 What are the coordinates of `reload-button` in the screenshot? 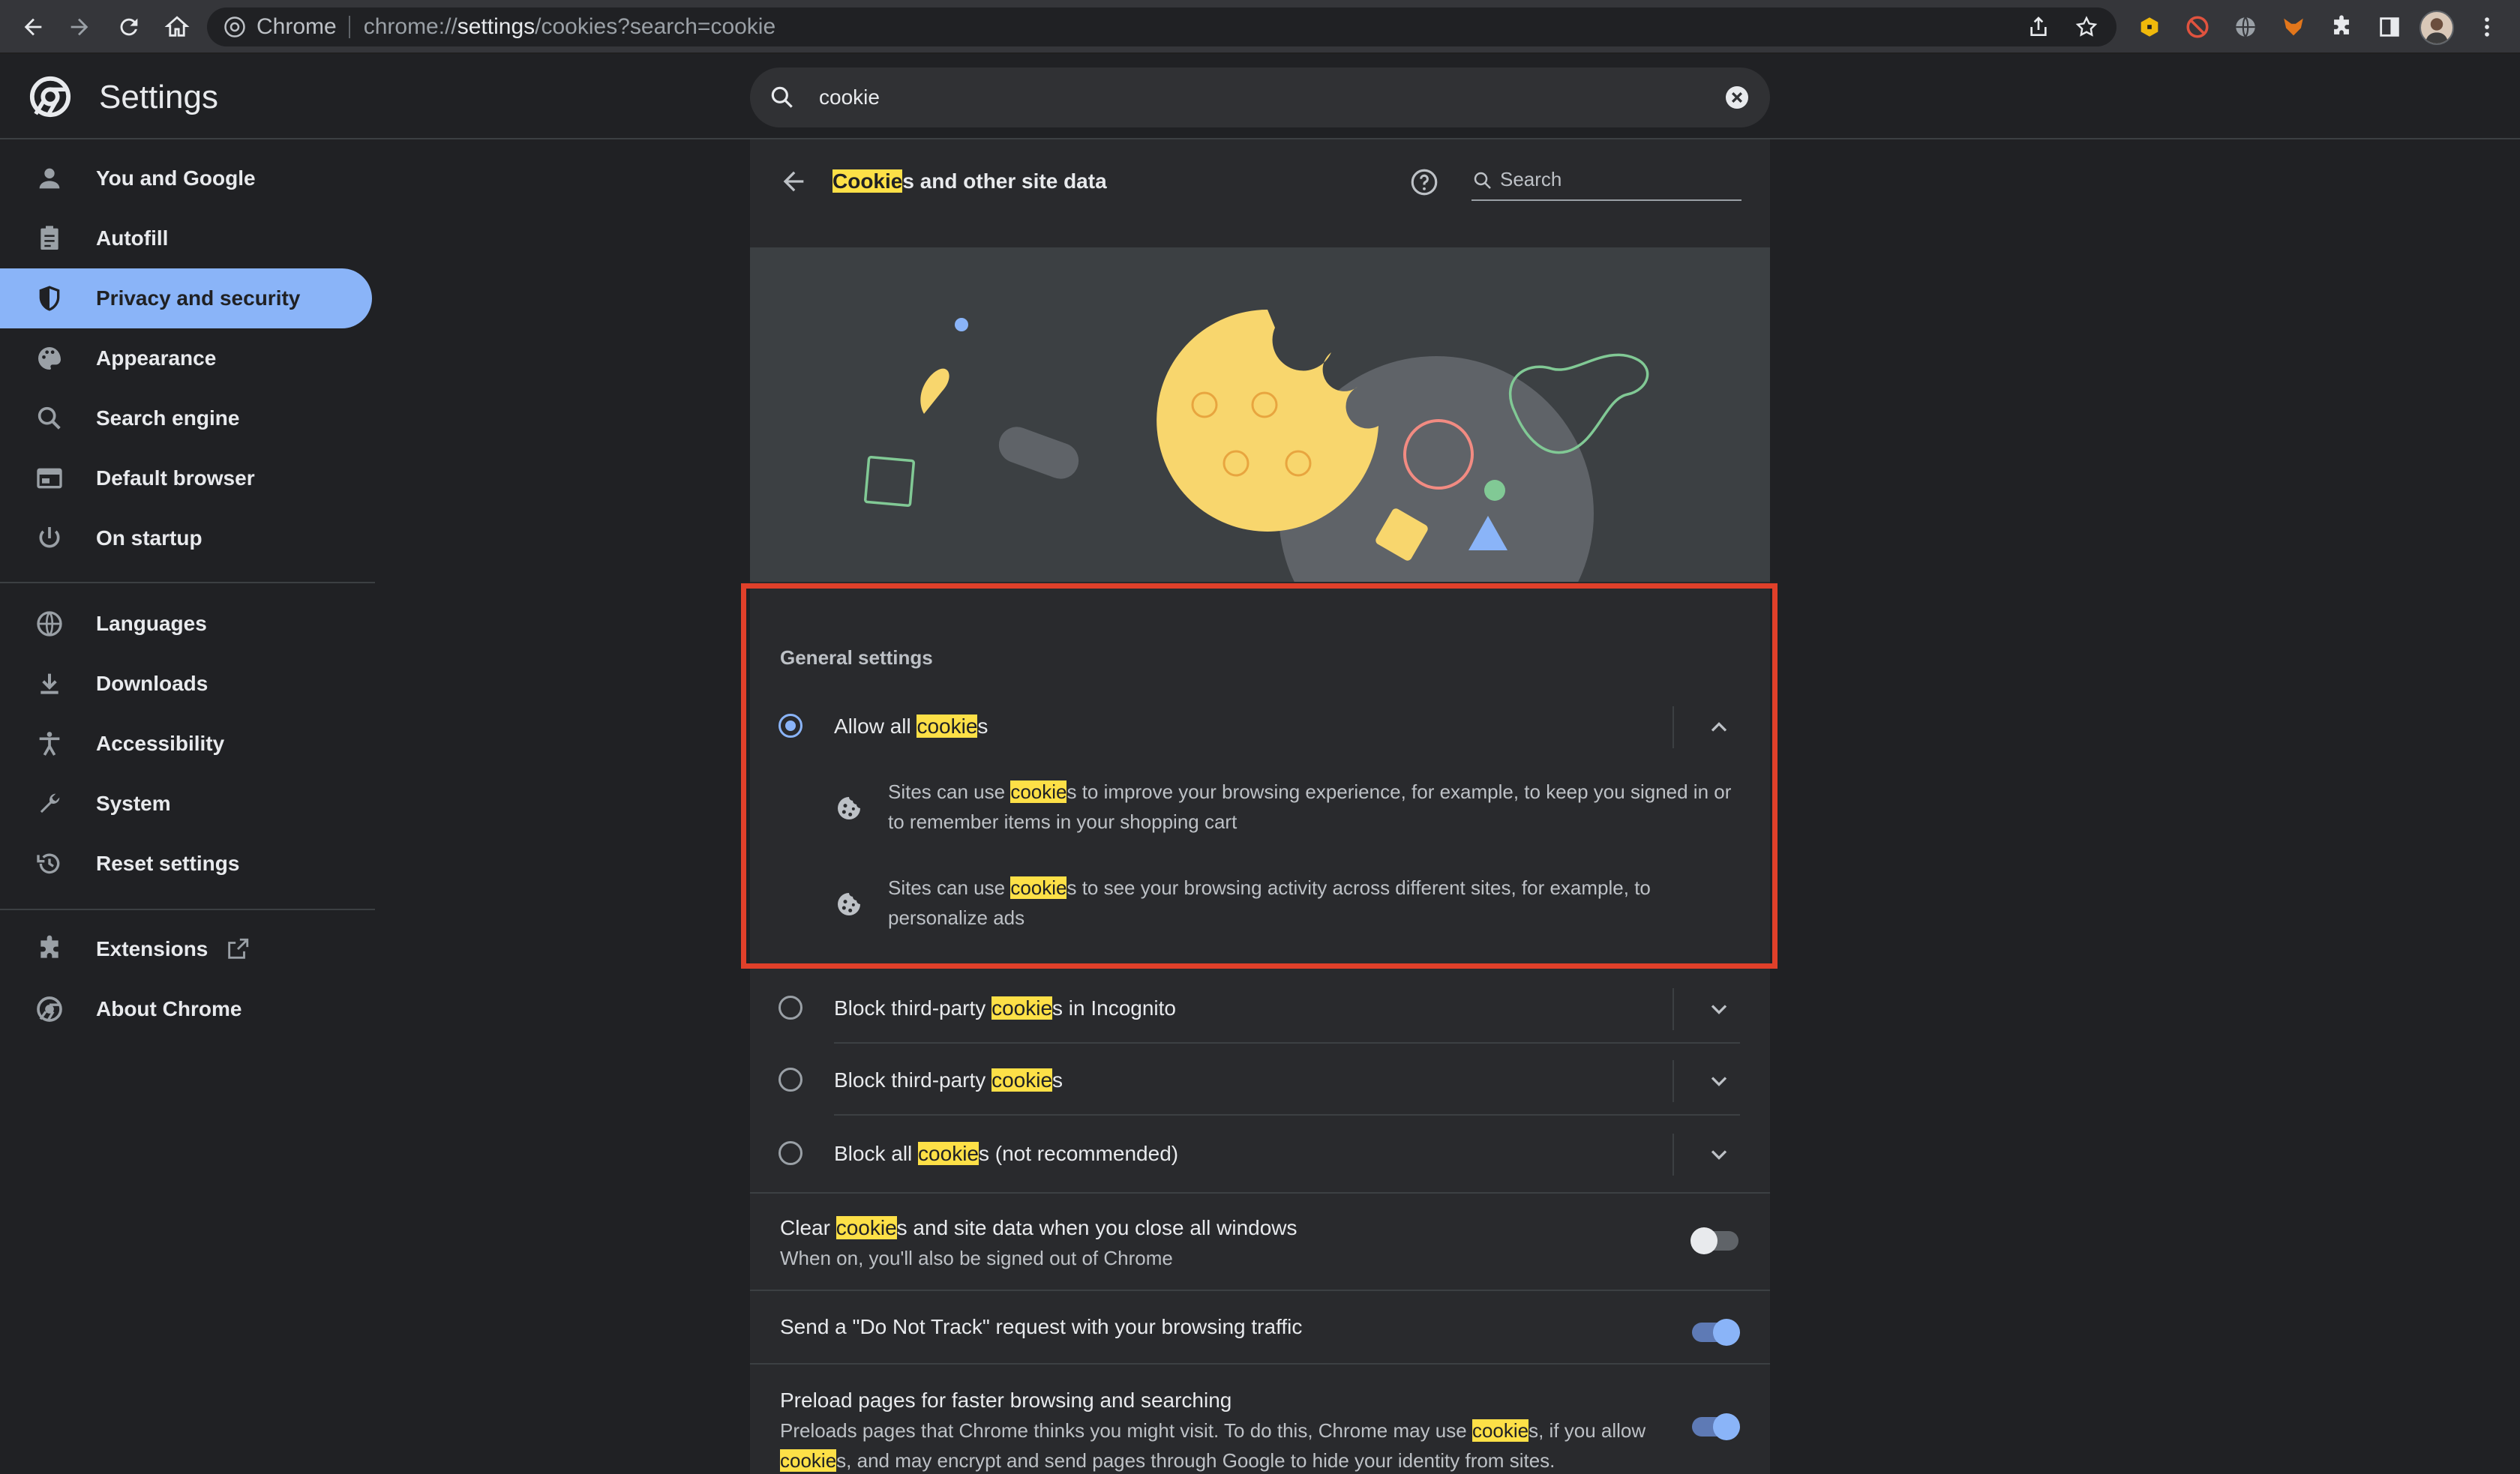 It's located at (129, 26).